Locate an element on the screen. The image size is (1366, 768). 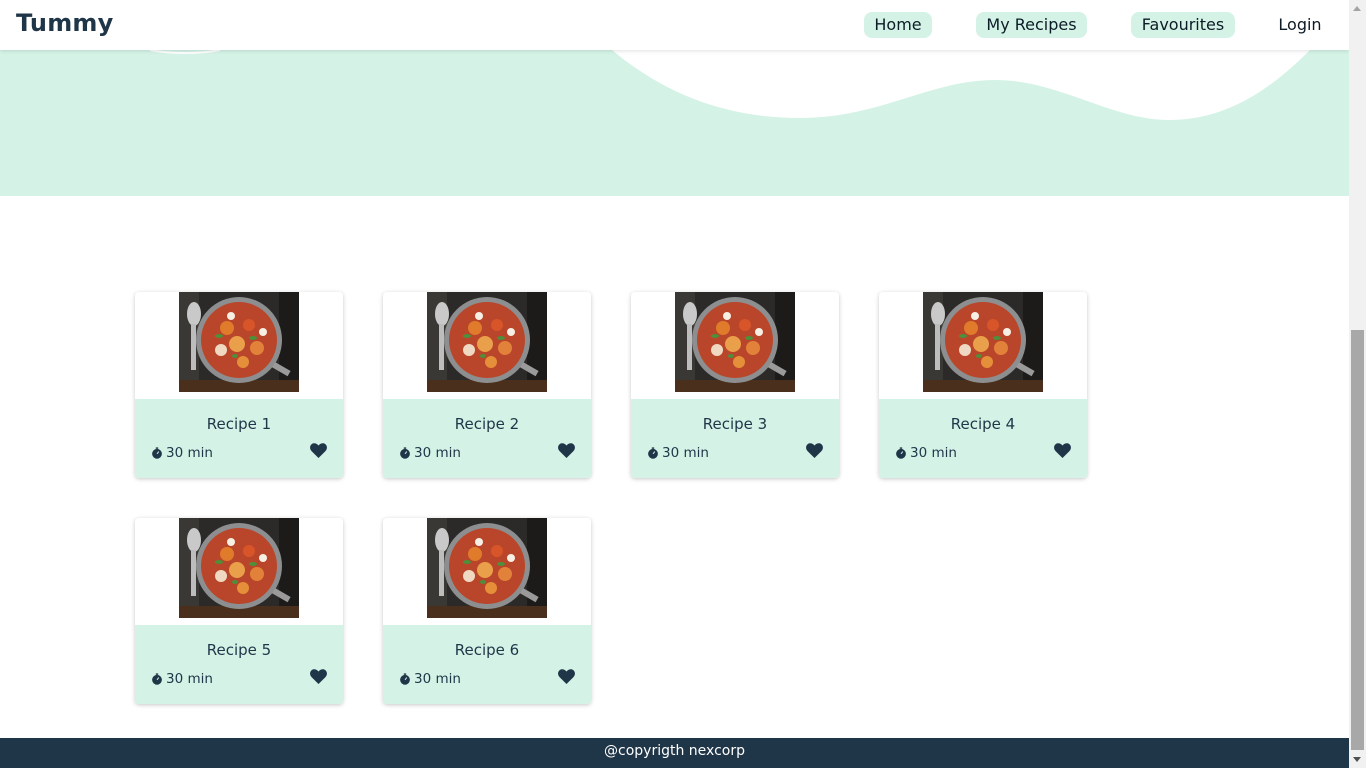
nav-login: Login is located at coordinates (1300, 25).